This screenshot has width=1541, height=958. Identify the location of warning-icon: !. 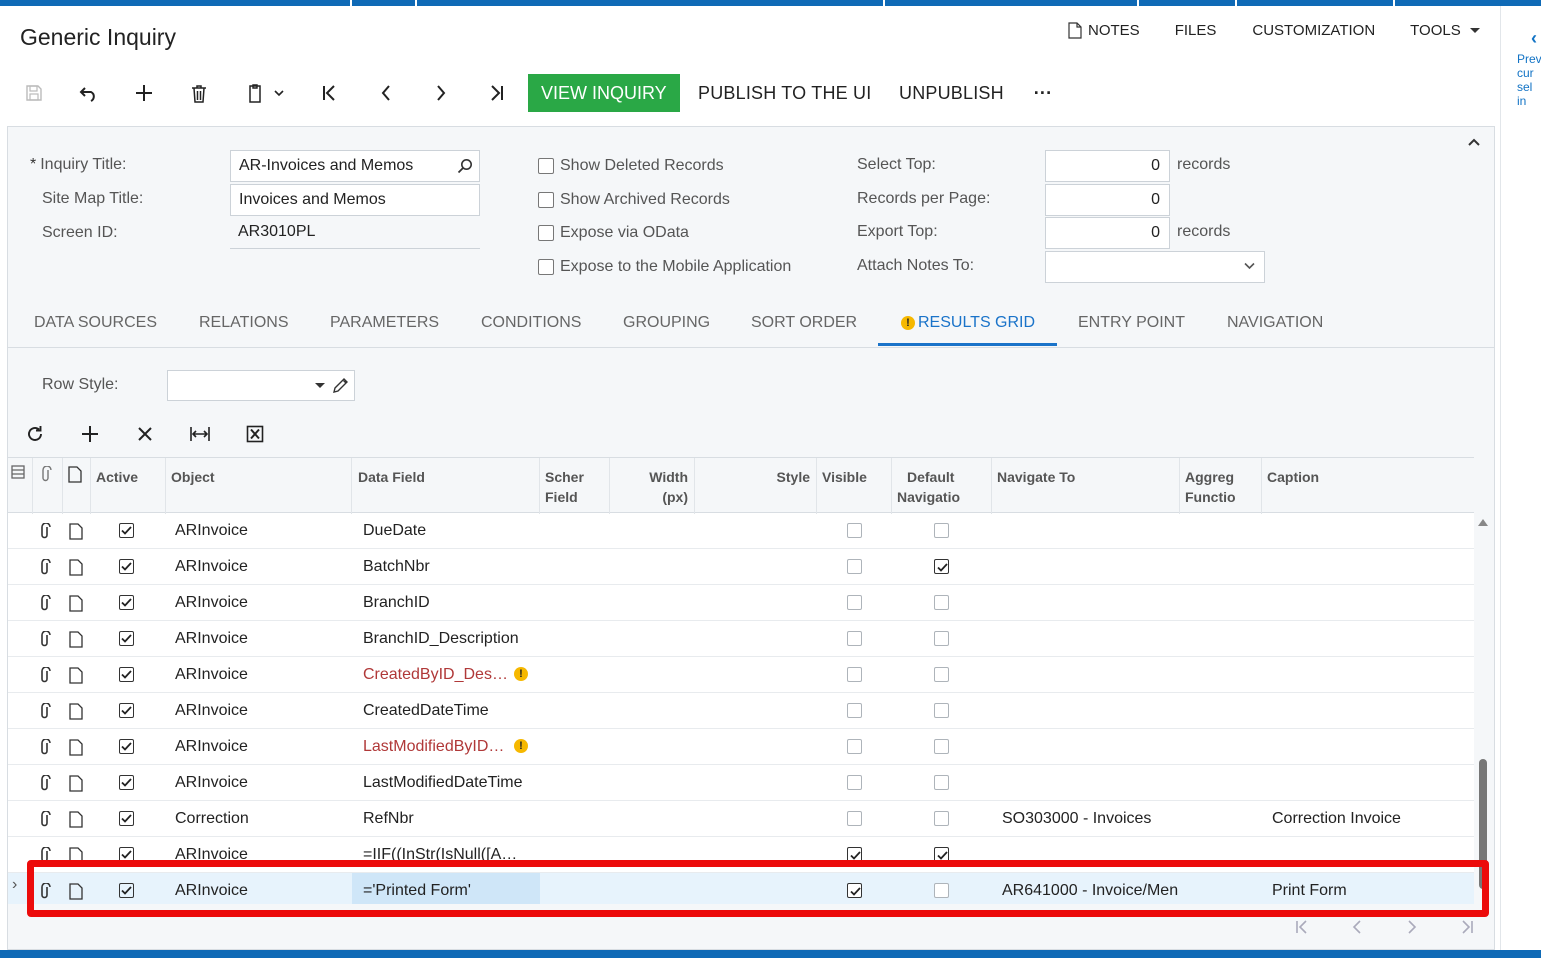
(521, 746).